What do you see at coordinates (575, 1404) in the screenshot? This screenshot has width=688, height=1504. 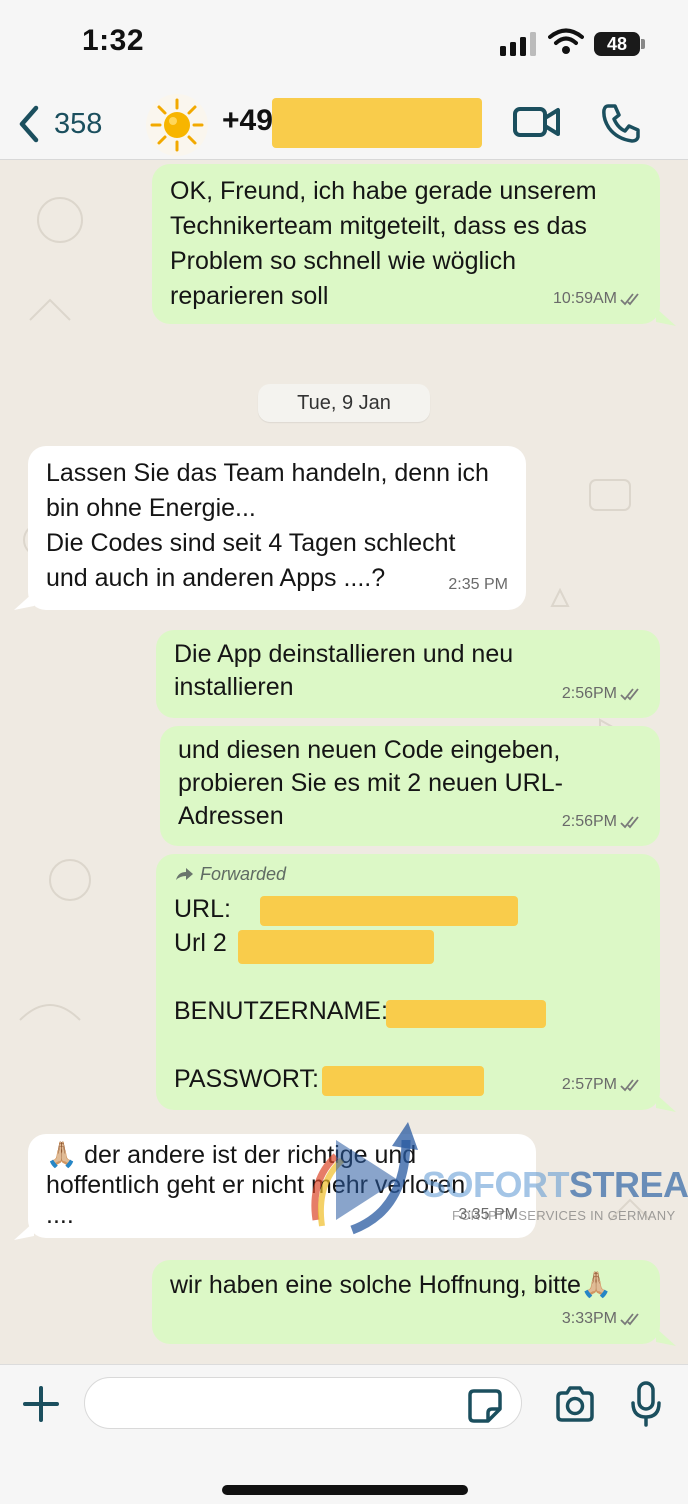 I see `camera-icon` at bounding box center [575, 1404].